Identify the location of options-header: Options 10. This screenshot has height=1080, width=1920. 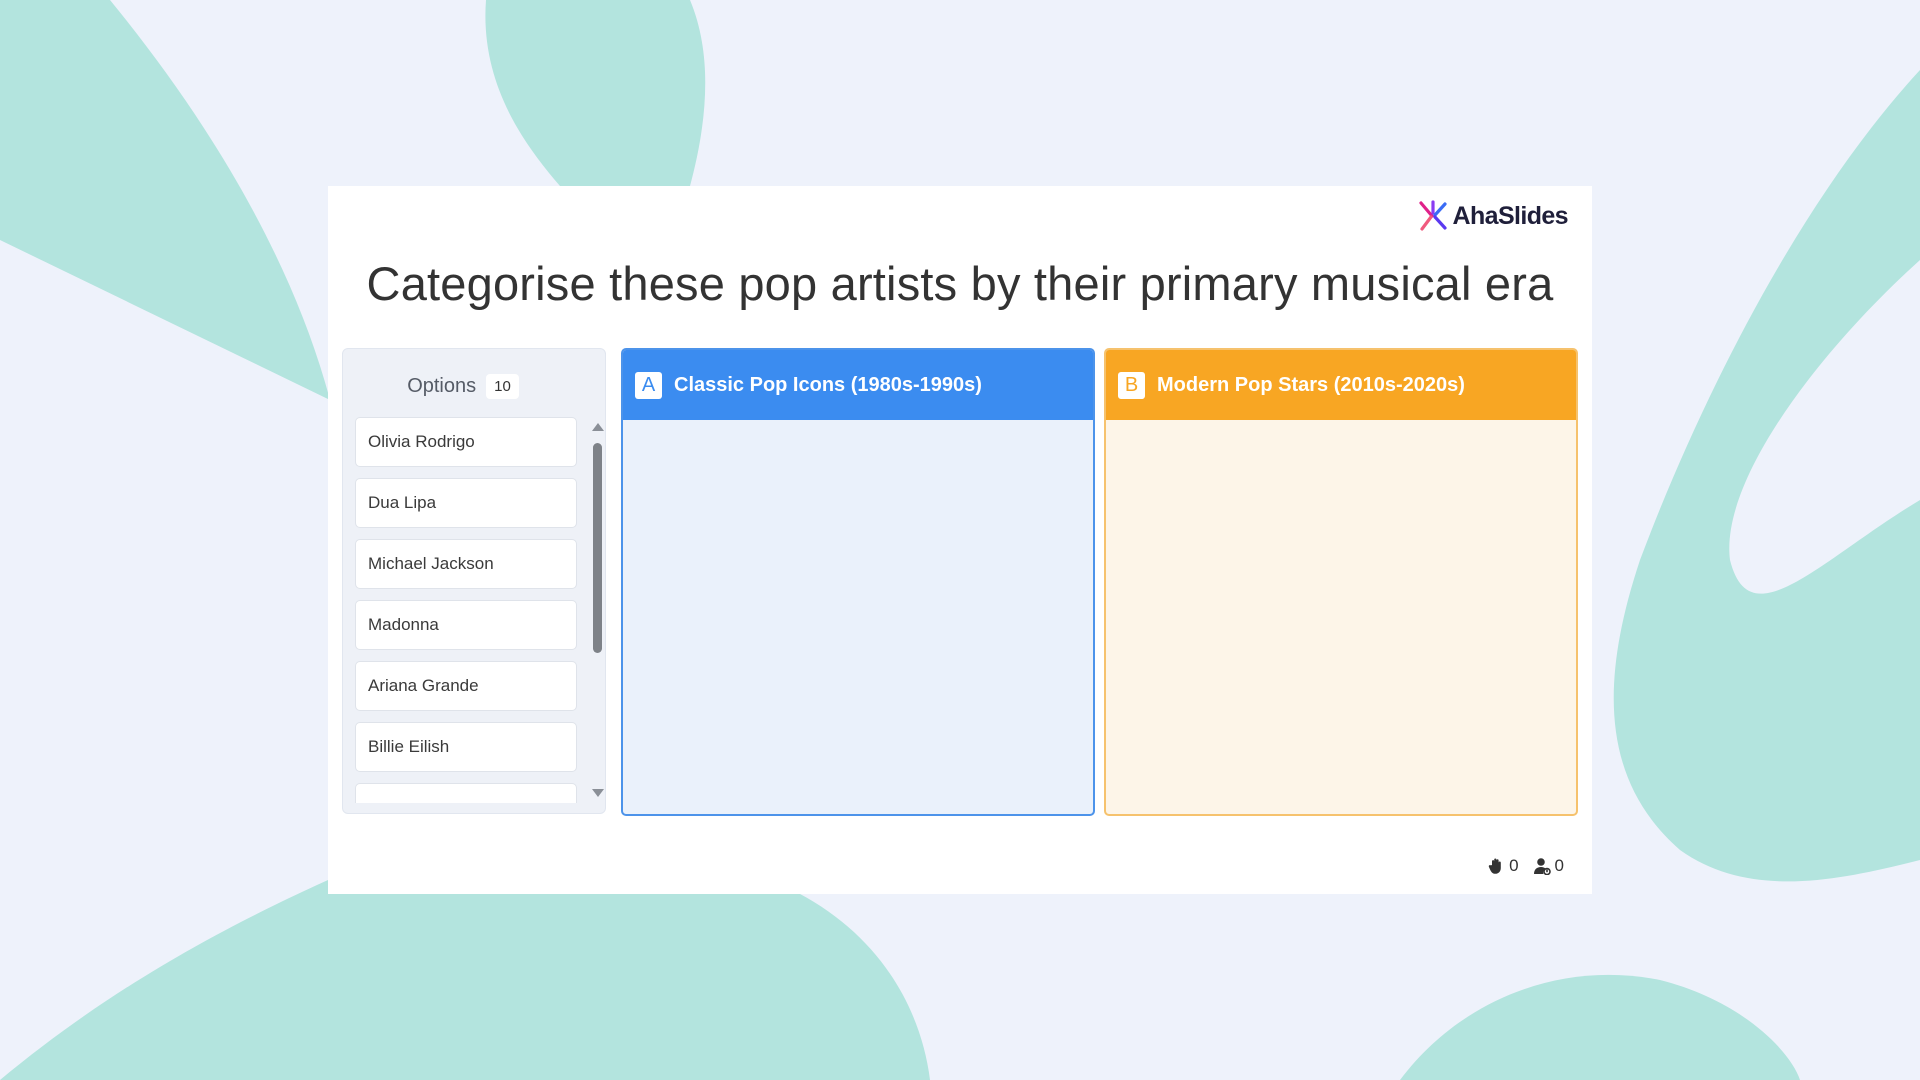
(463, 386).